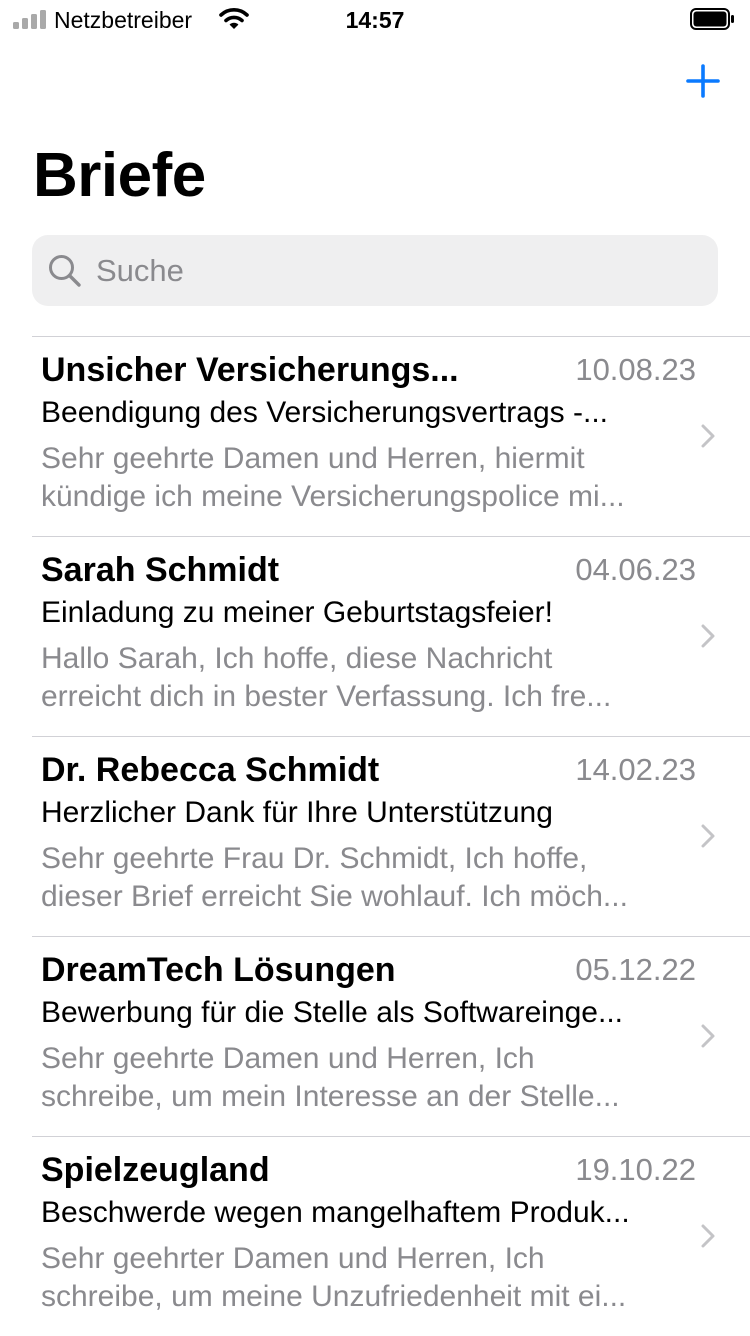 The image size is (750, 1336). I want to click on letter-preview-line: Hallo Sarah, Ich hoffe, diese Nachricht, so click(297, 658).